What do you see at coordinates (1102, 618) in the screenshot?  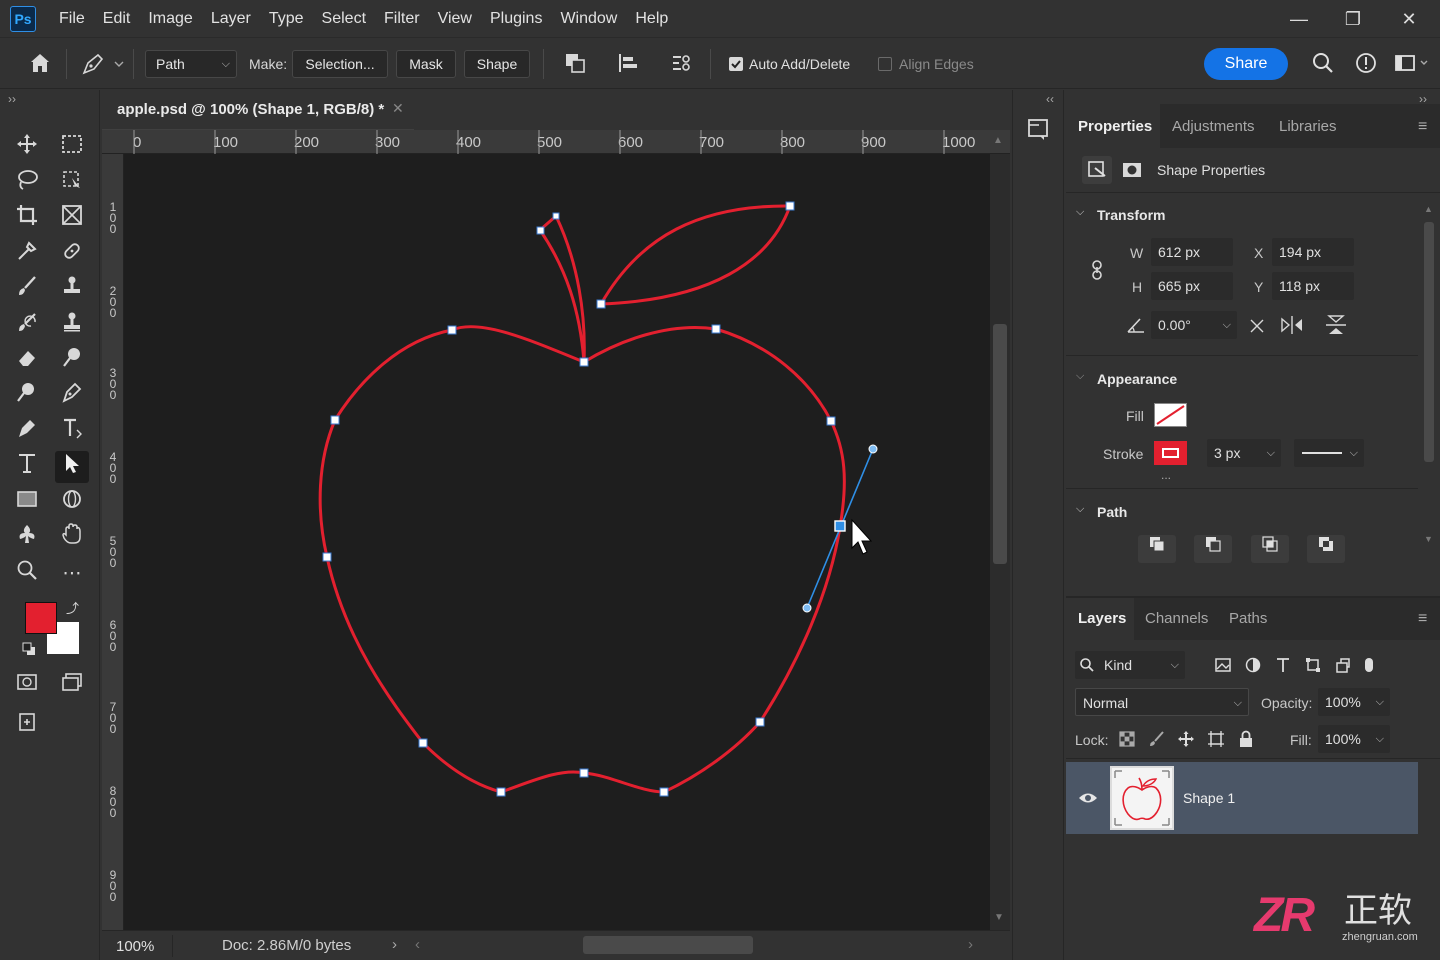 I see `tab-layers: Layers` at bounding box center [1102, 618].